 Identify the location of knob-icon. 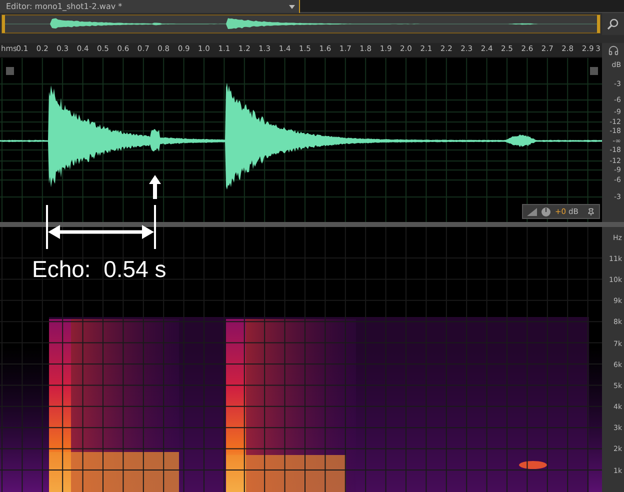
(546, 211).